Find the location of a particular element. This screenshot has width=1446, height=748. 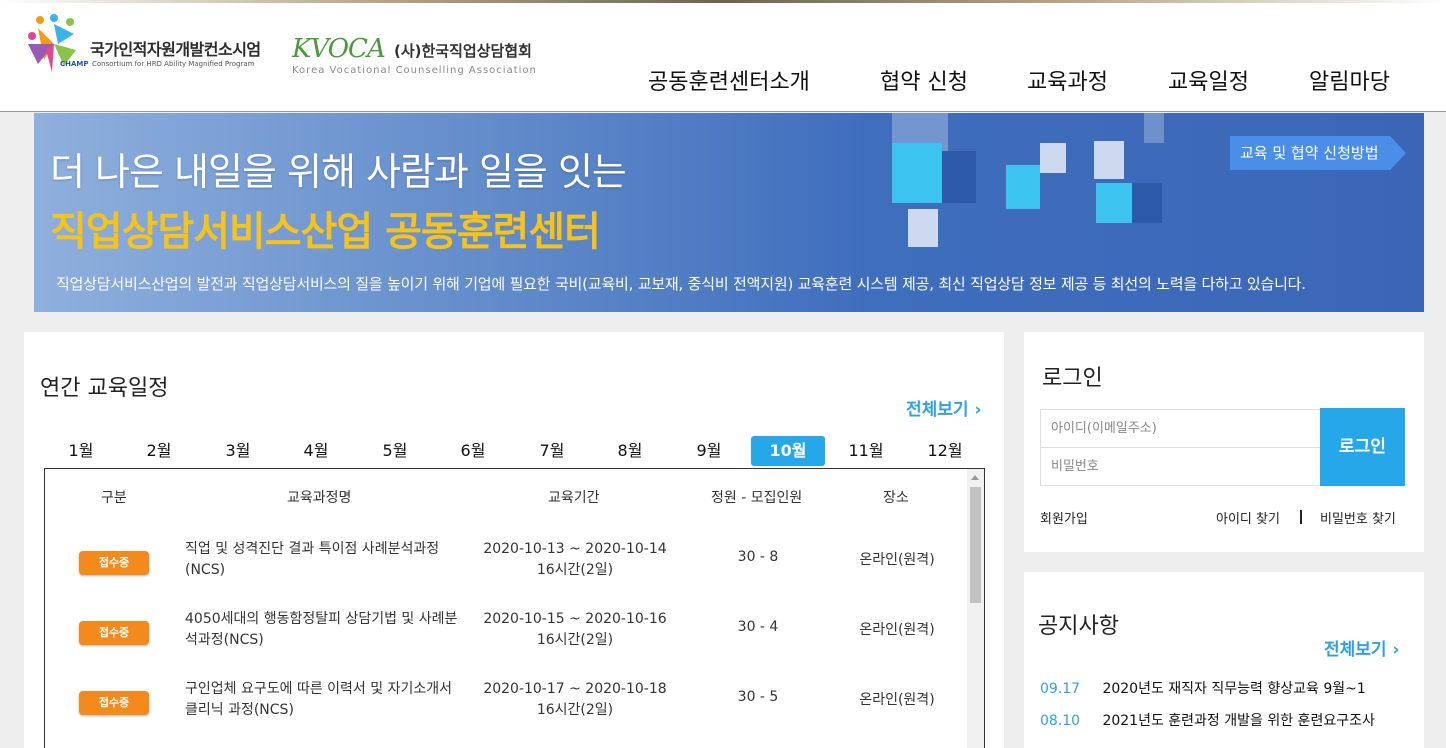

notice-text: 2020년도 재직자 직무능력 향상교육 9월~1 is located at coordinates (1233, 689).